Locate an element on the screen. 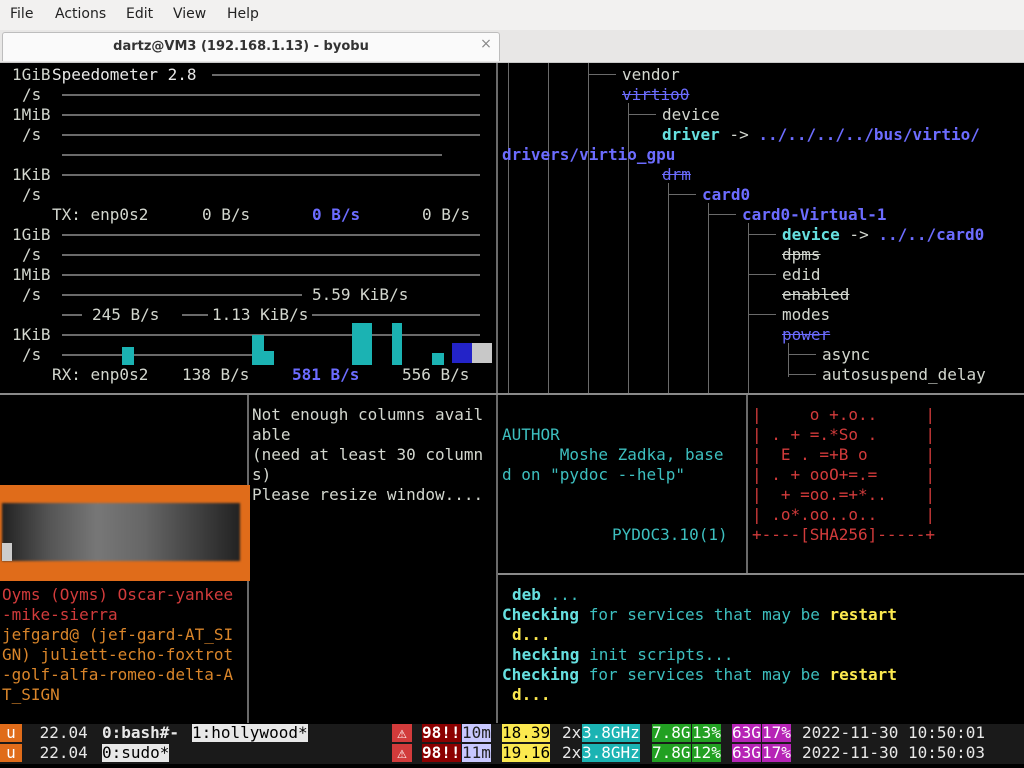 This screenshot has height=768, width=1024. tree-power: power is located at coordinates (806, 334).